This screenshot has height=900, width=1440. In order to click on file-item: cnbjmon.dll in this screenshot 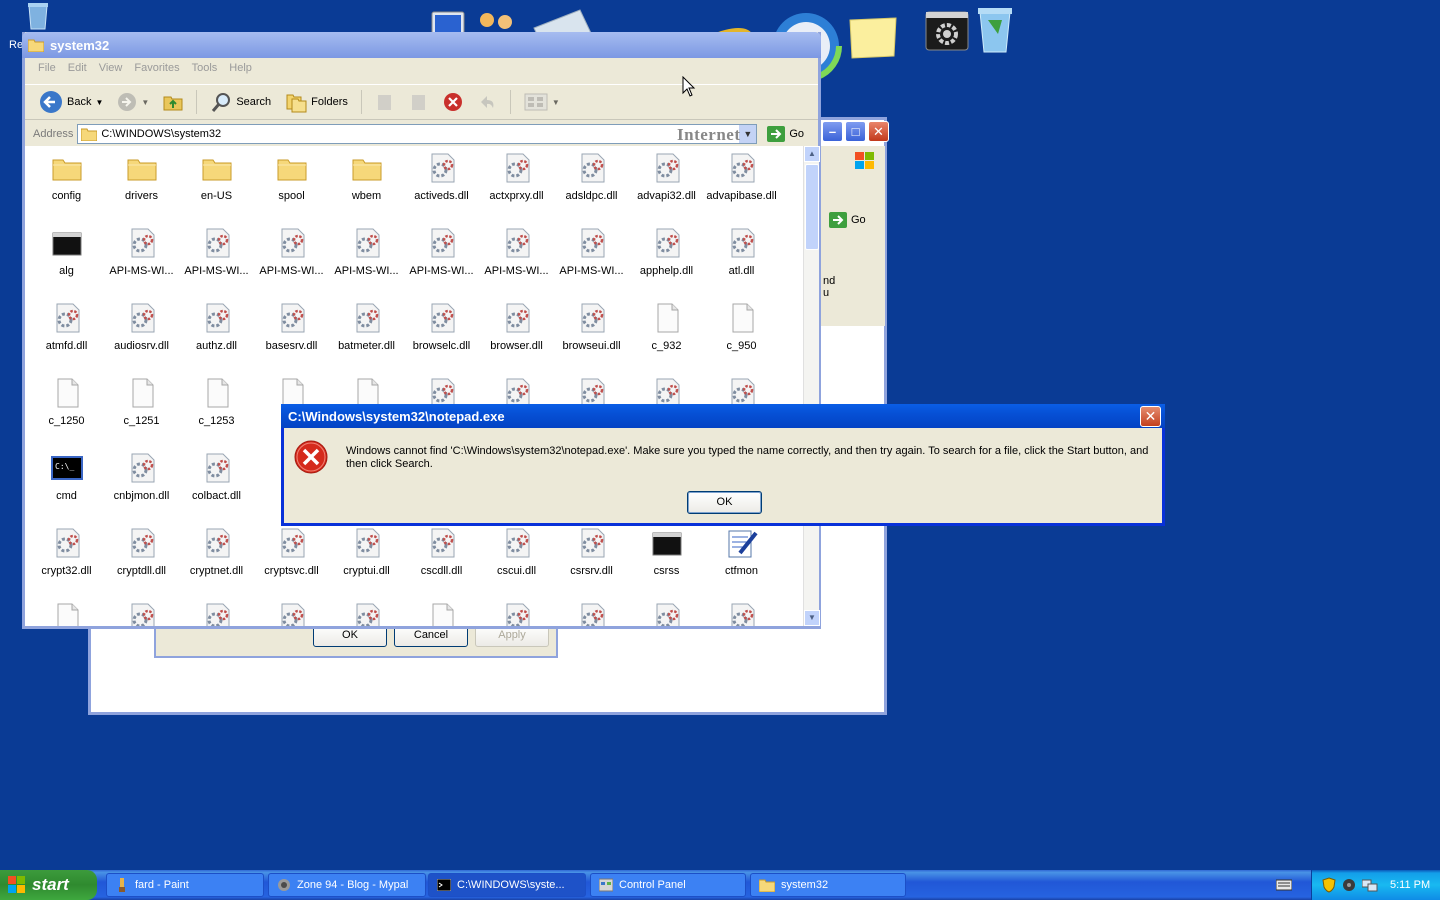, I will do `click(141, 487)`.